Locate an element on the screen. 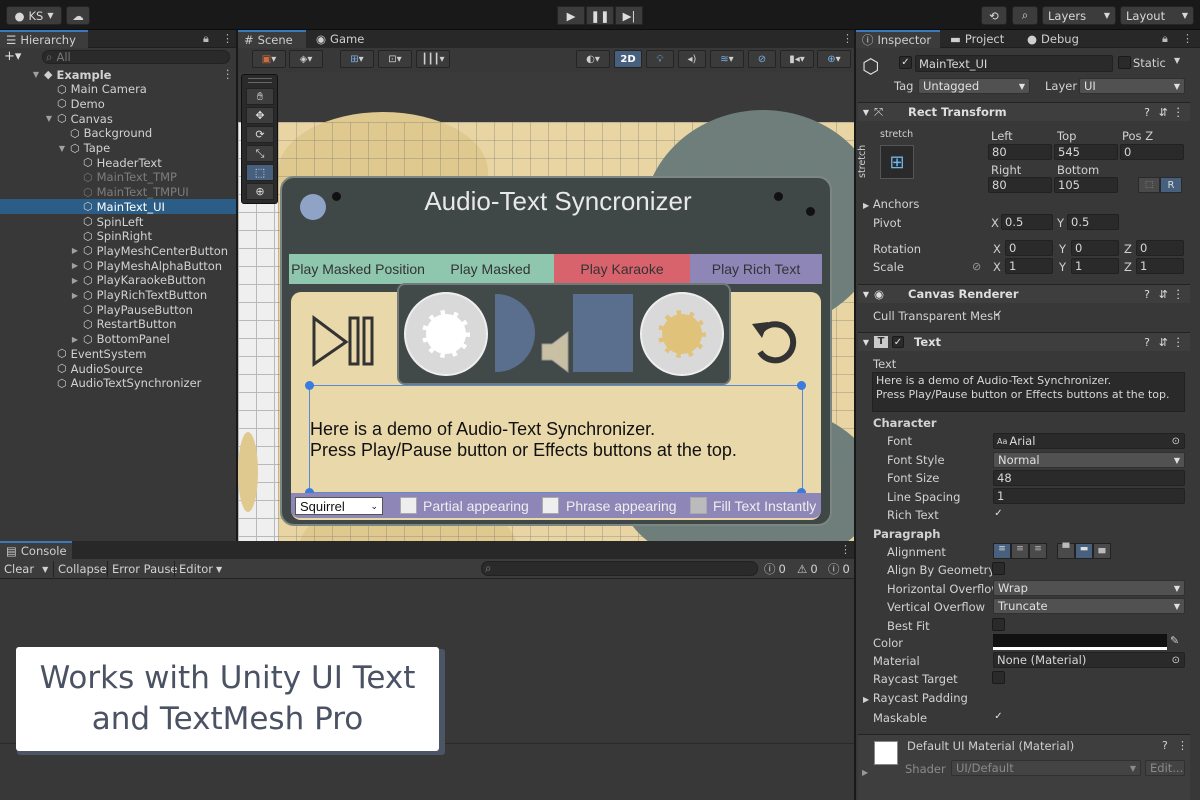  hierarchy-item: ⬡ SpinRight is located at coordinates (111, 236).